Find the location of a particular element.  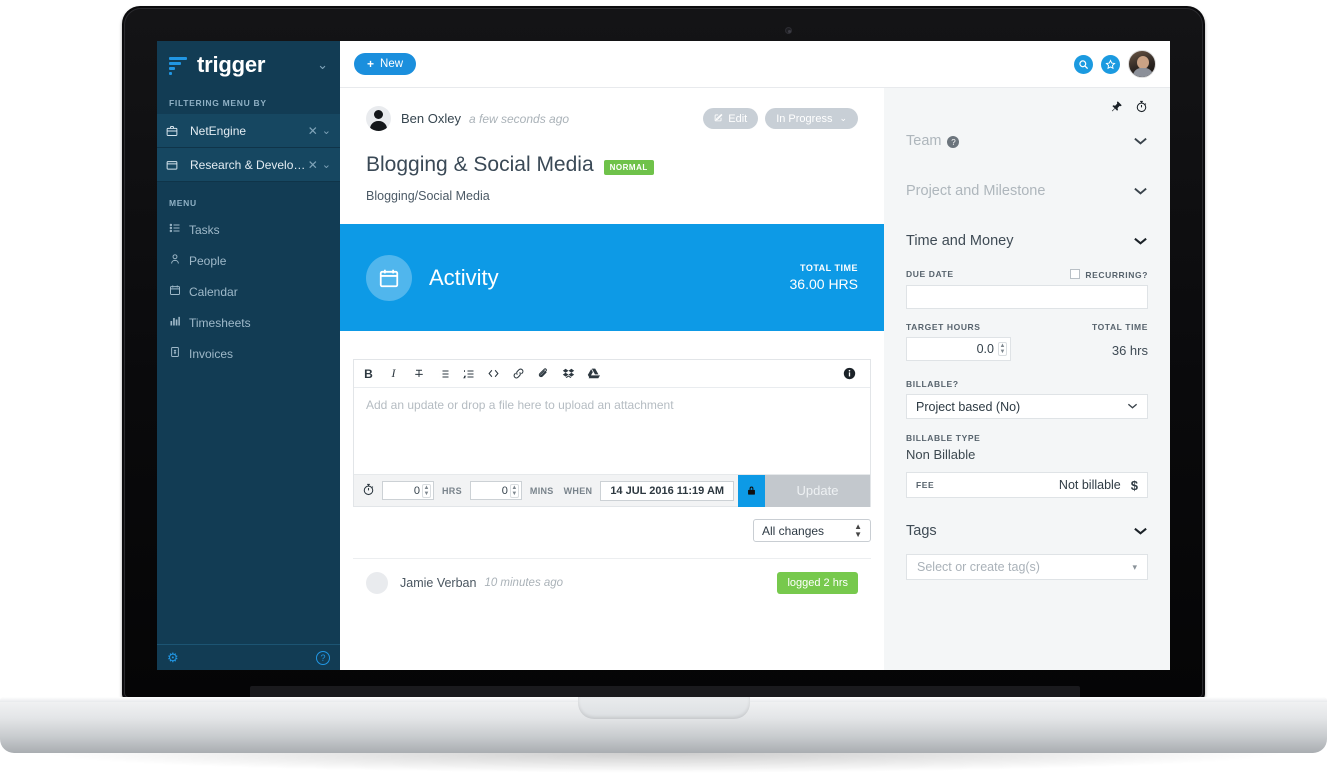

new-button: + New is located at coordinates (385, 64).